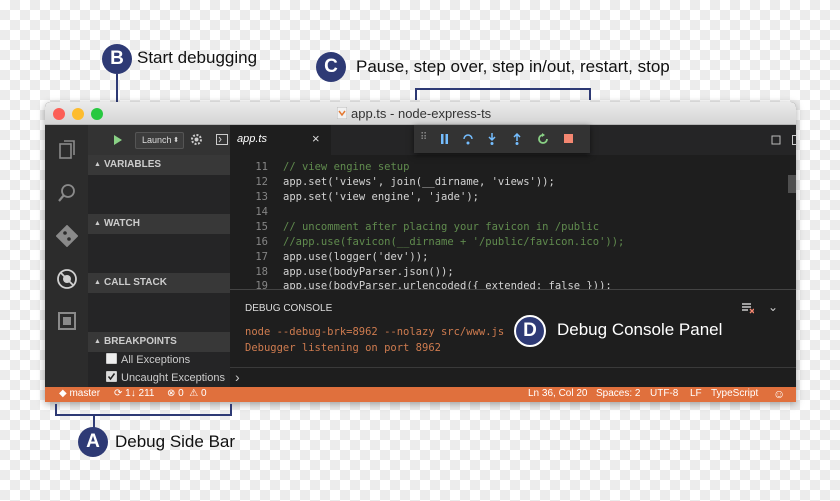 The image size is (840, 501). What do you see at coordinates (67, 236) in the screenshot?
I see `source-control-icon` at bounding box center [67, 236].